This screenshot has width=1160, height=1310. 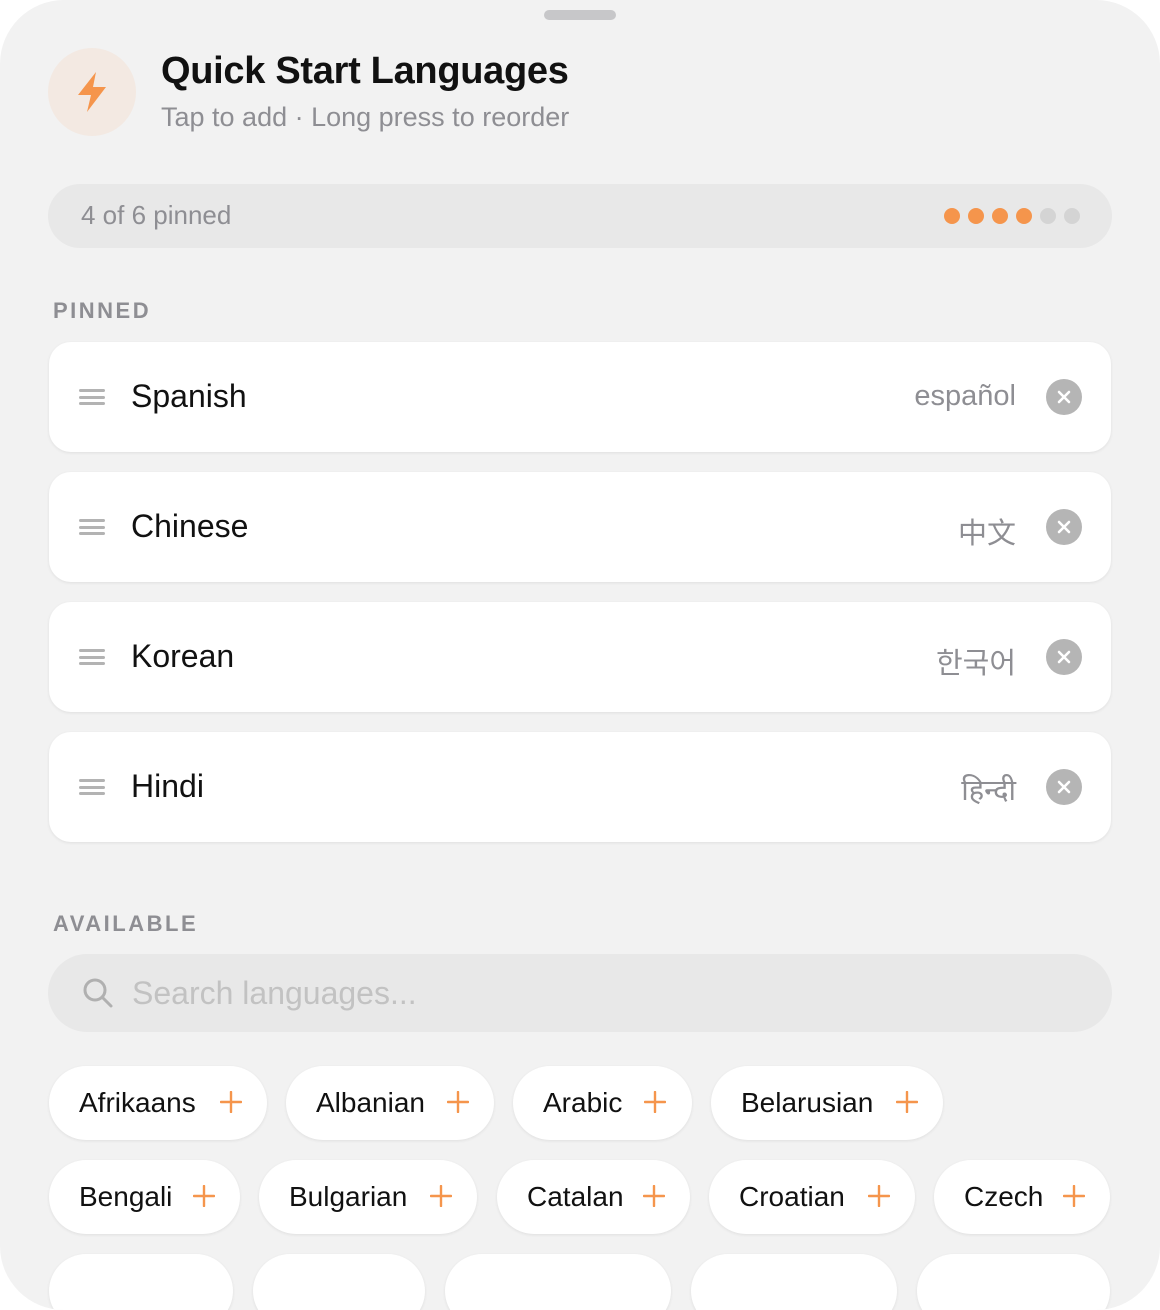 I want to click on language-native-name: 한국어, so click(x=975, y=664).